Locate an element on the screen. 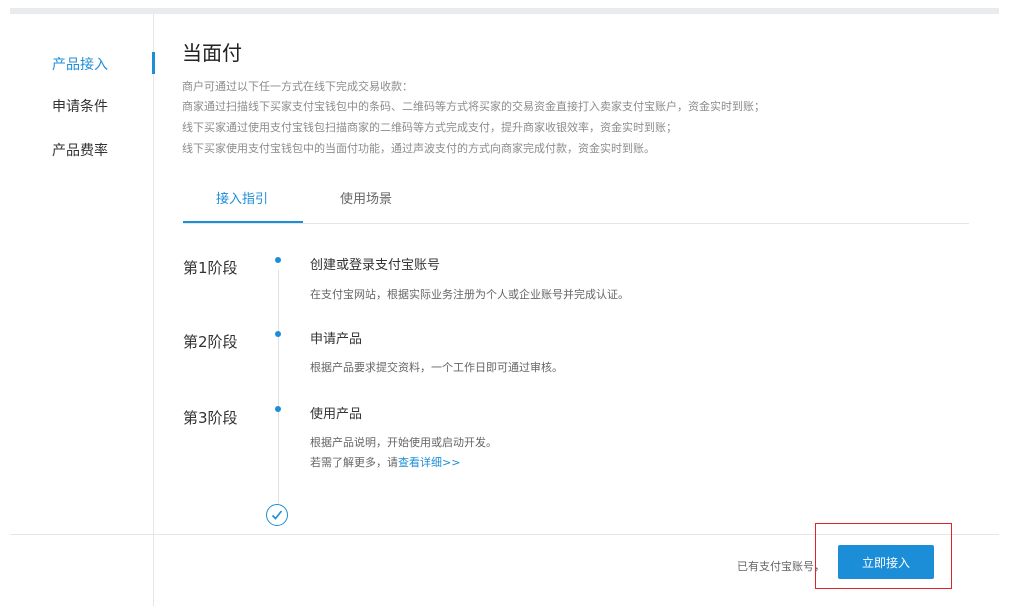 This screenshot has height=606, width=1009. stage-label: 第1阶段 is located at coordinates (210, 268).